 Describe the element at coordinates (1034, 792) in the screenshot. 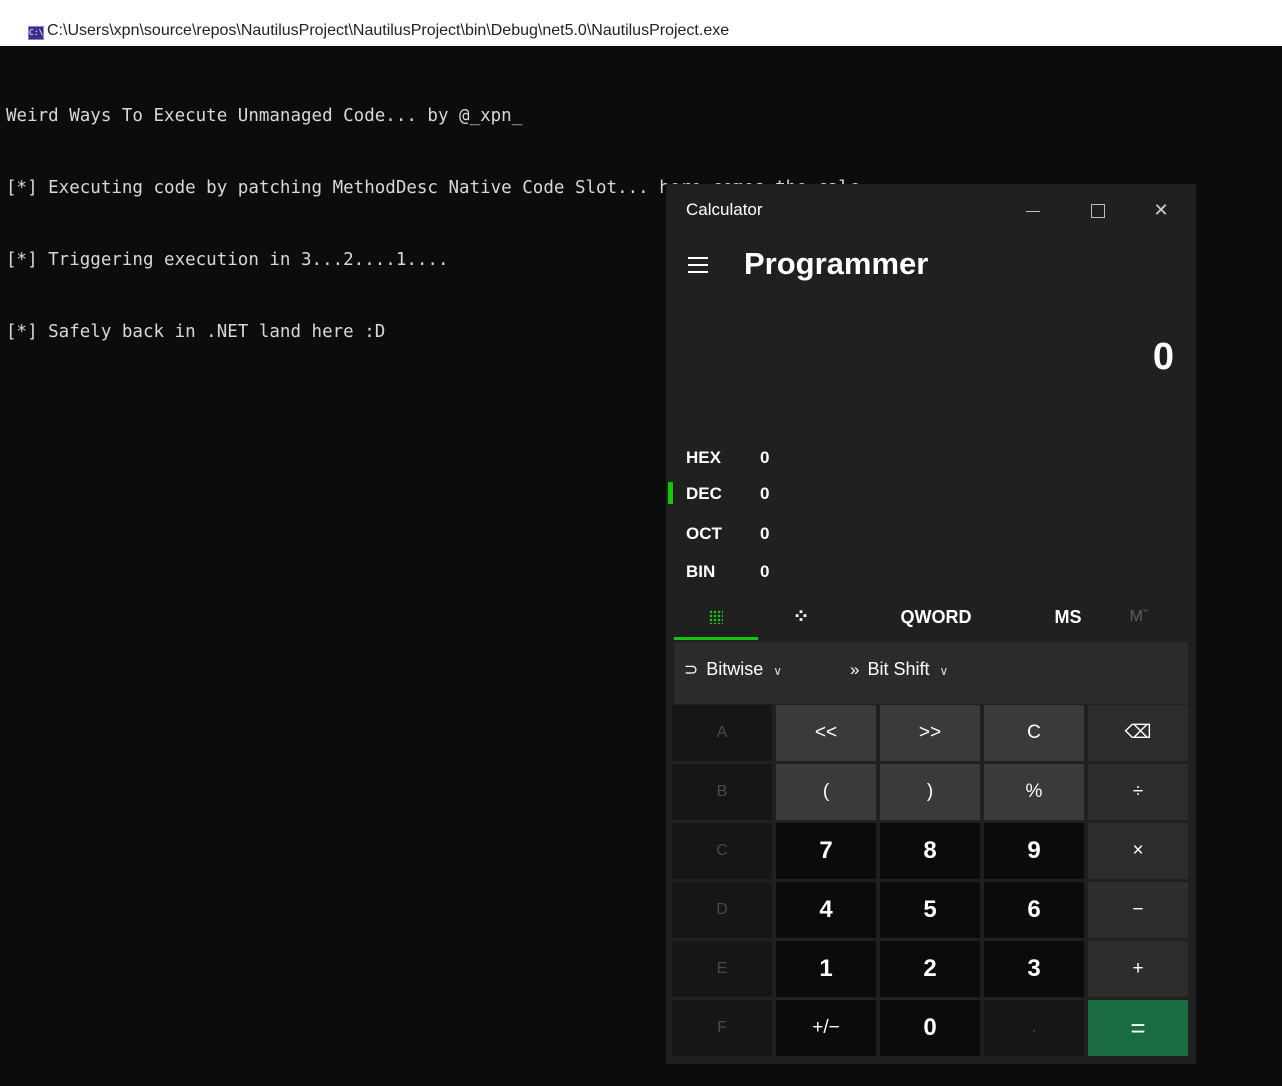

I see `key-modulo: %` at that location.